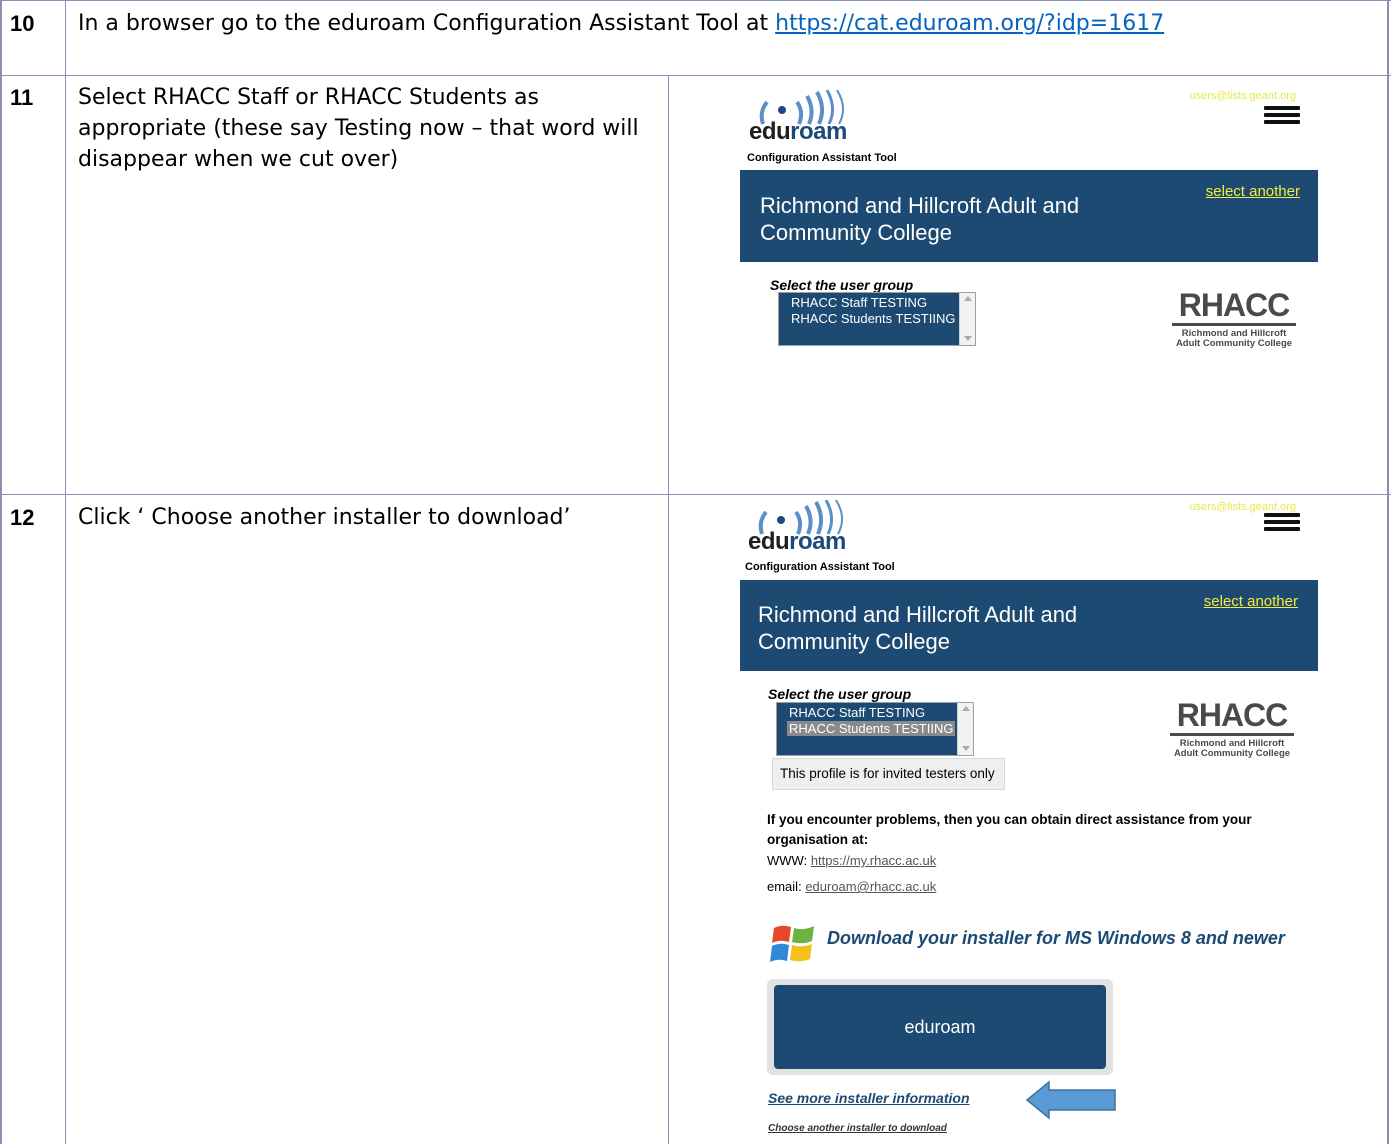 The height and width of the screenshot is (1144, 1391). Describe the element at coordinates (22, 517) in the screenshot. I see `step-number-12: 12` at that location.